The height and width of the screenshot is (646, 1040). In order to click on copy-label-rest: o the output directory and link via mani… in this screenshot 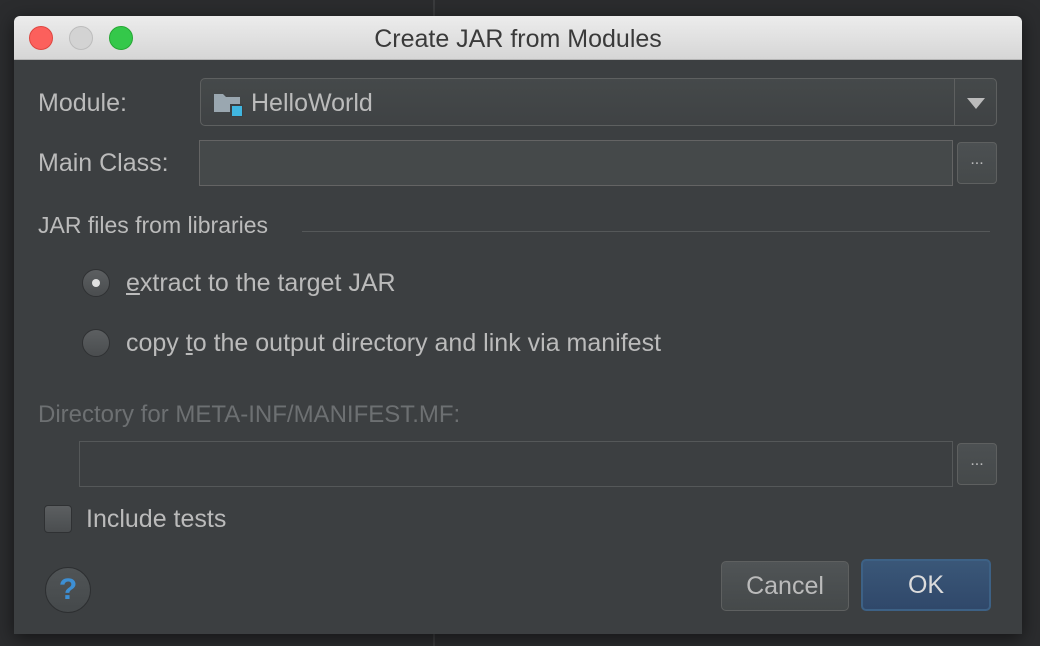, I will do `click(427, 343)`.